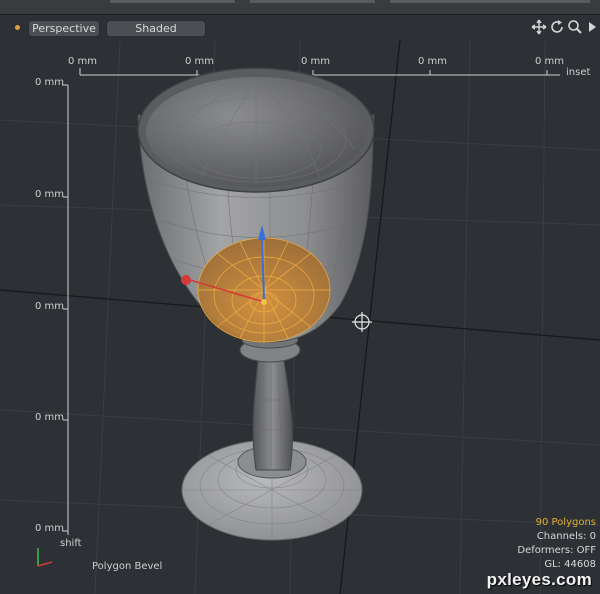  What do you see at coordinates (300, 27) in the screenshot?
I see `viewport-header: Perspective Shaded` at bounding box center [300, 27].